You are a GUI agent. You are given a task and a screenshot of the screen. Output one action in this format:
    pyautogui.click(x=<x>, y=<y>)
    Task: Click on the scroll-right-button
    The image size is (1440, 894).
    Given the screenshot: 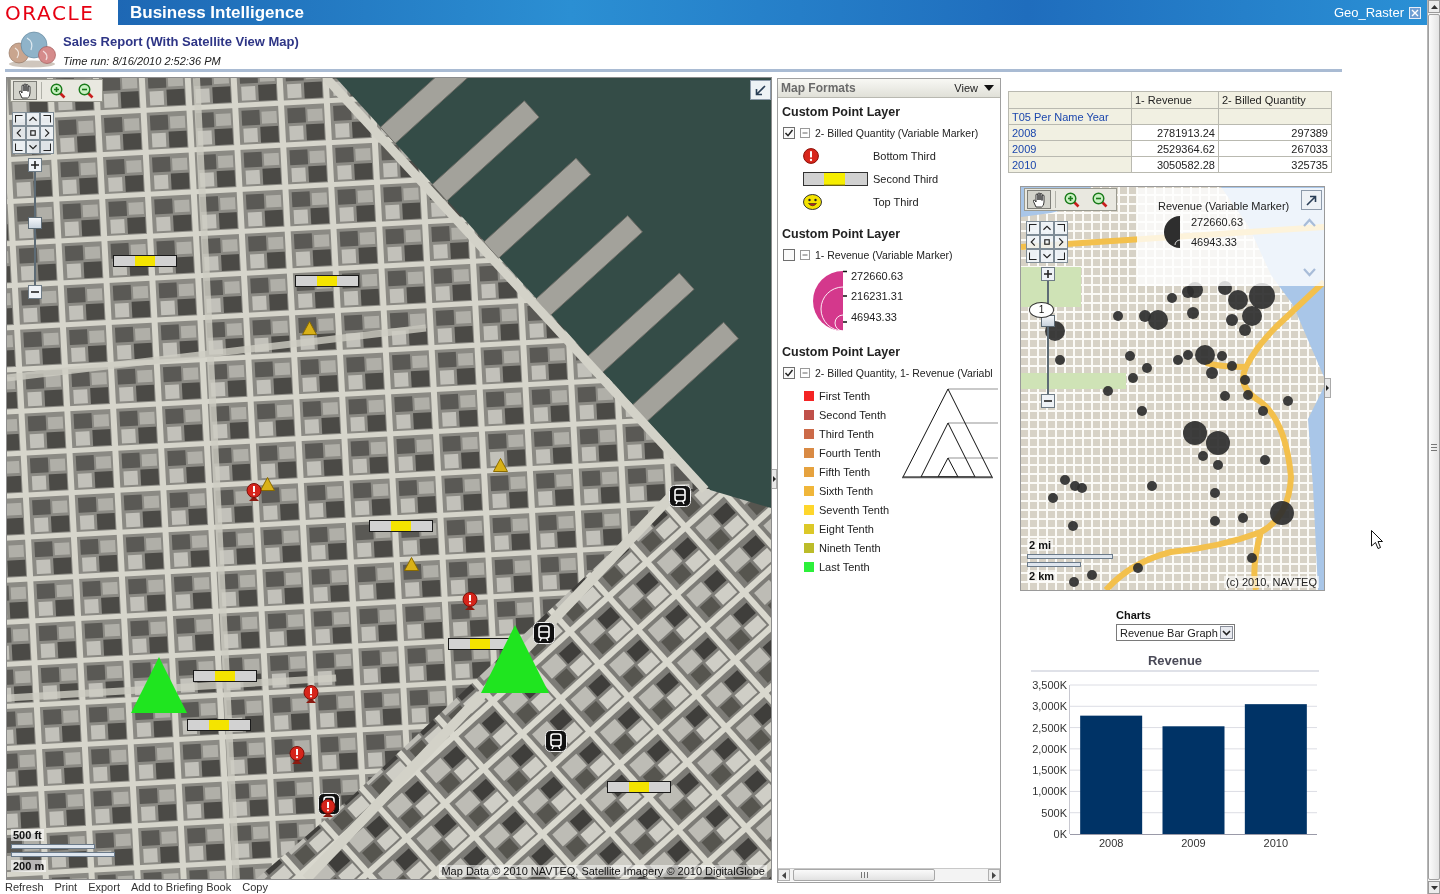 What is the action you would take?
    pyautogui.click(x=994, y=875)
    